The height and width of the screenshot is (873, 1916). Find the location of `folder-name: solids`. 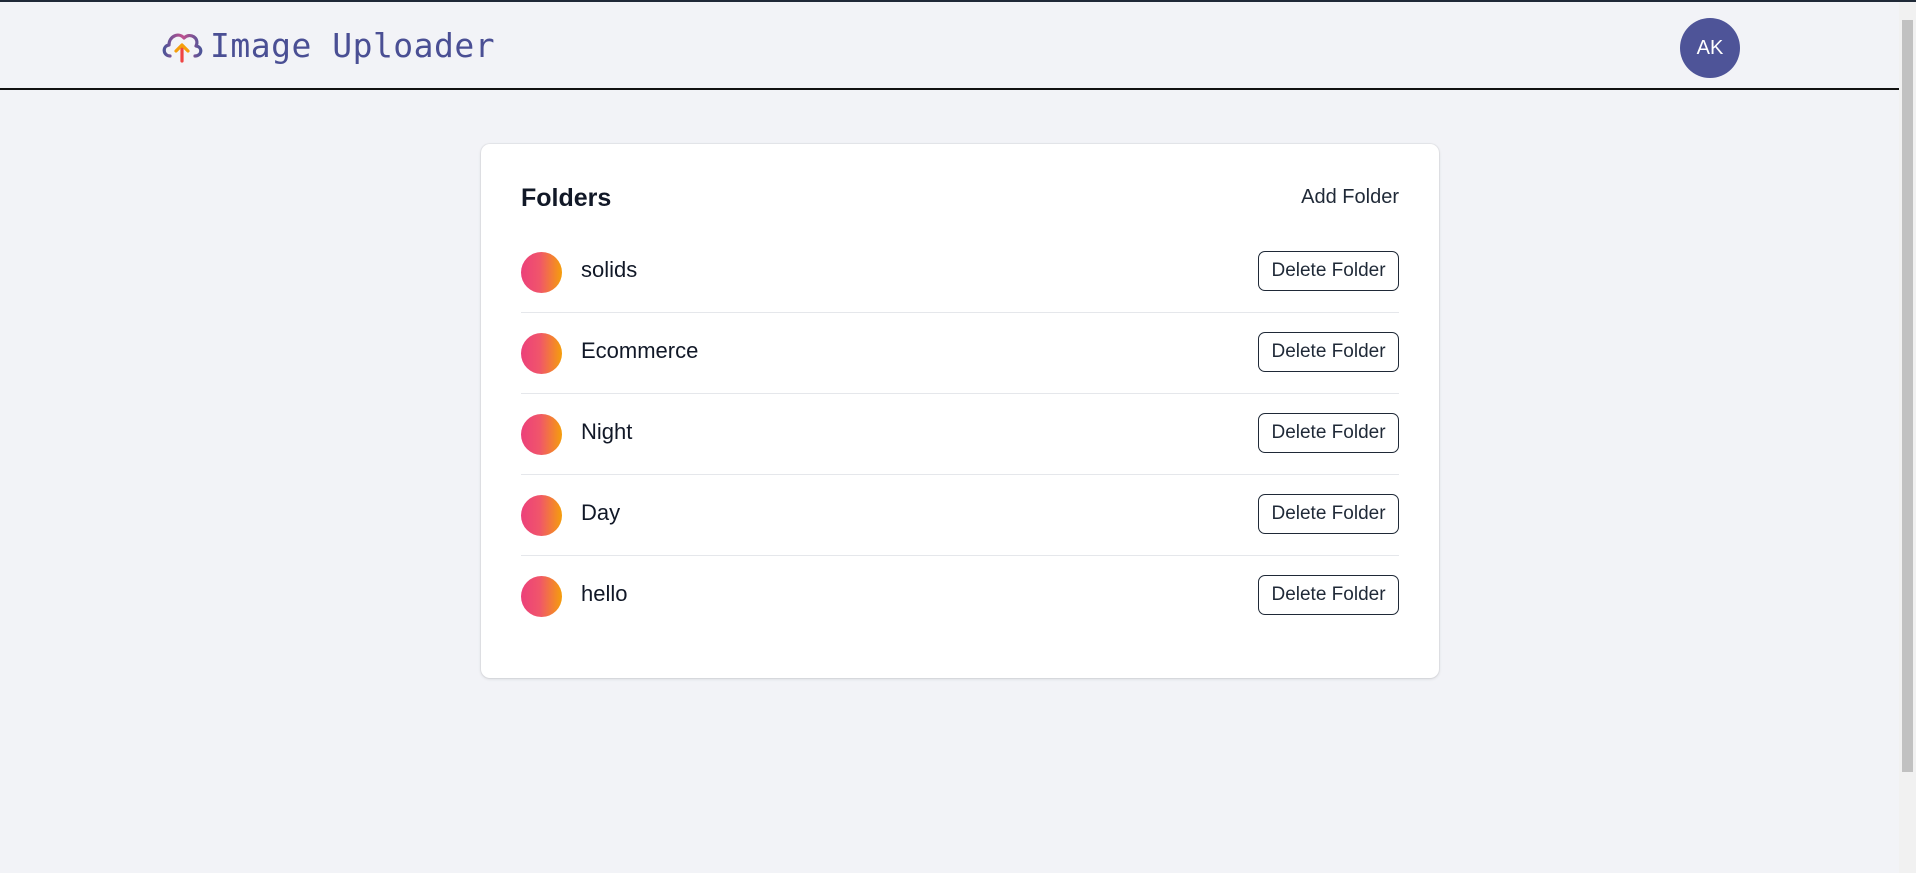

folder-name: solids is located at coordinates (609, 270).